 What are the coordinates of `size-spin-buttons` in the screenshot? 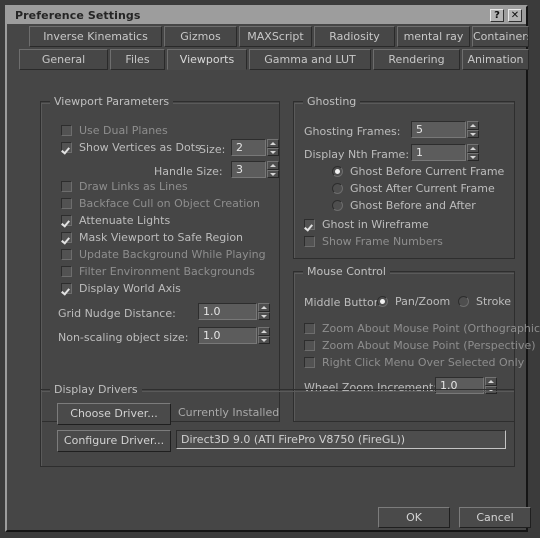 It's located at (273, 147).